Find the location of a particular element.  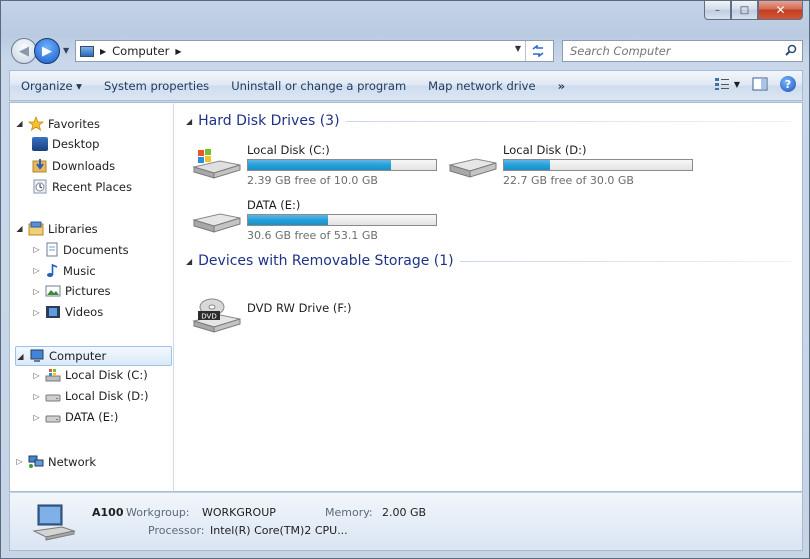

view-controls: ▼ ? is located at coordinates (755, 84).